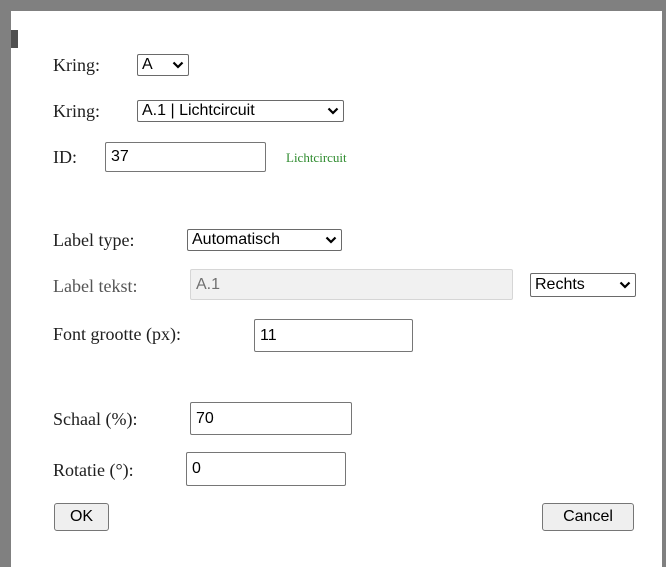 Image resolution: width=666 pixels, height=567 pixels. Describe the element at coordinates (117, 334) in the screenshot. I see `font-size-label: Font grootte (px):` at that location.